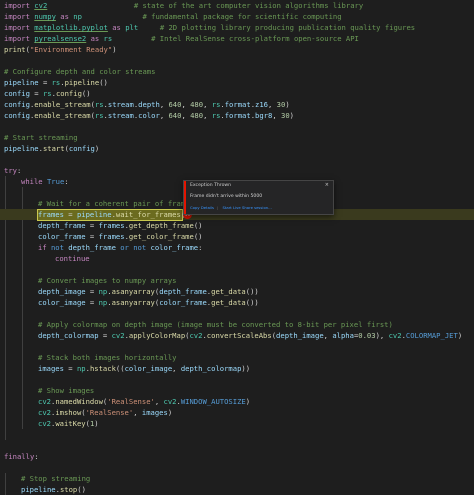  I want to click on code-token: stop, so click(68, 489).